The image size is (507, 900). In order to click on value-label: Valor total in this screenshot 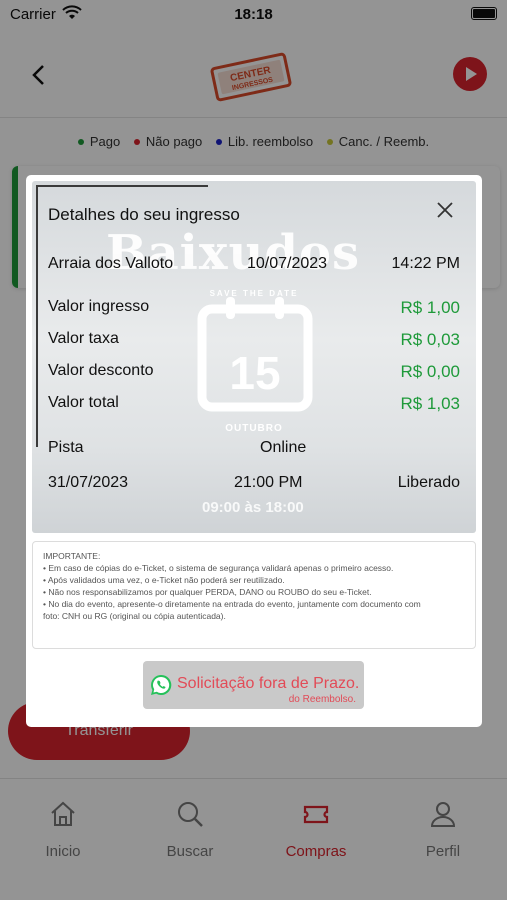, I will do `click(83, 402)`.